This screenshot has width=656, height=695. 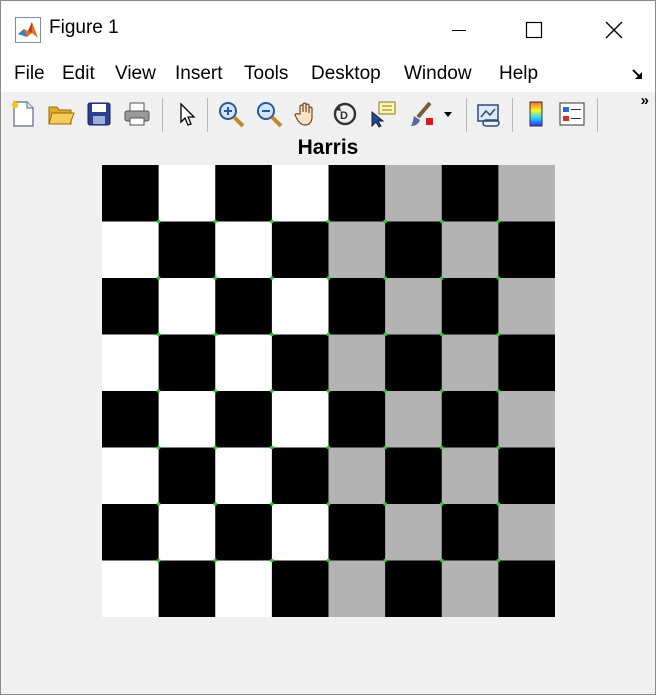 I want to click on brush-button, so click(x=423, y=114).